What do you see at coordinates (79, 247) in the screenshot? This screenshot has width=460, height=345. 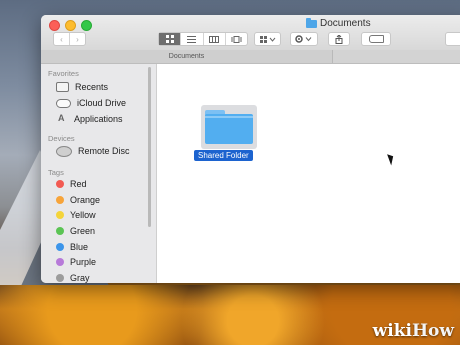 I see `sidebar-item-label: Blue` at bounding box center [79, 247].